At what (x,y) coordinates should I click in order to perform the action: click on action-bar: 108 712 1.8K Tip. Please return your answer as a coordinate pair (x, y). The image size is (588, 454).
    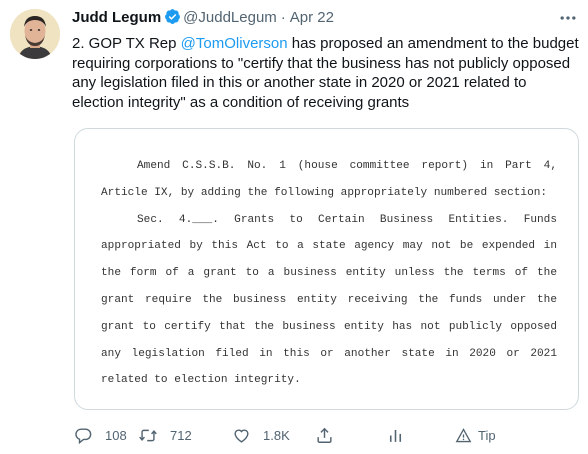
    Looking at the image, I should click on (327, 435).